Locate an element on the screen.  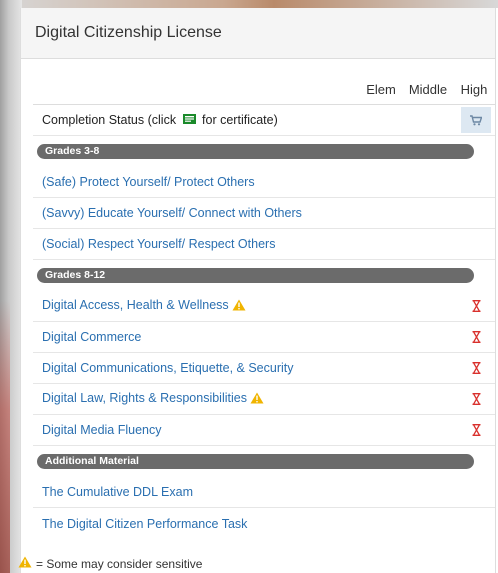
cart-icon is located at coordinates (476, 119).